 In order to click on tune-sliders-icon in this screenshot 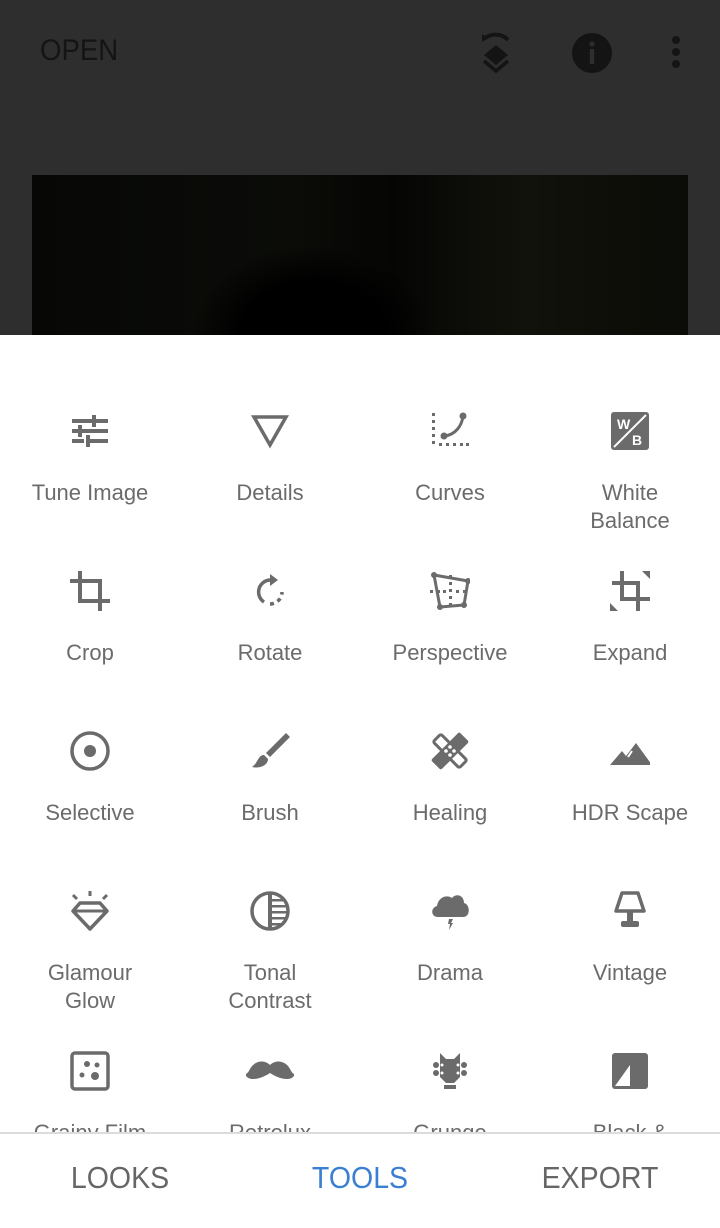, I will do `click(90, 431)`.